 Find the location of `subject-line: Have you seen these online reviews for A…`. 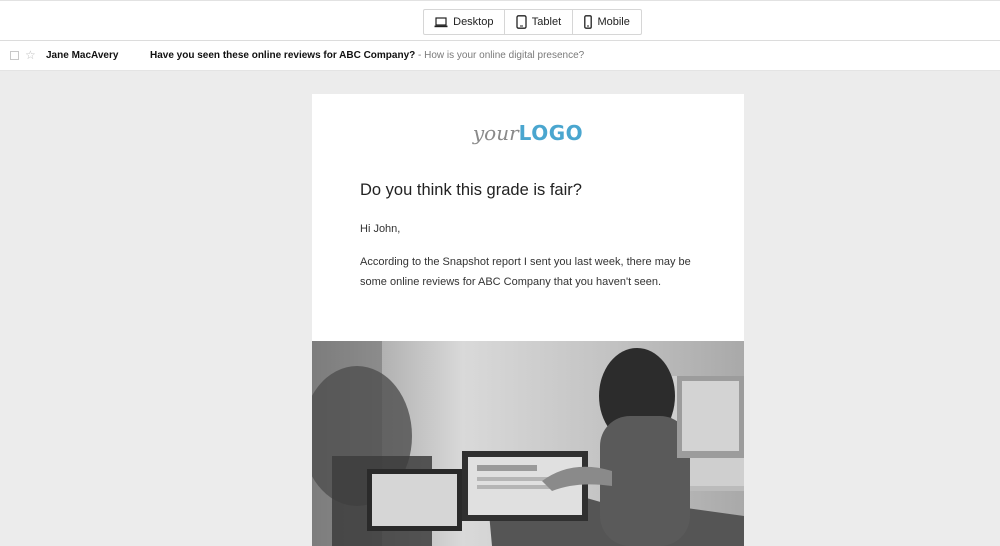

subject-line: Have you seen these online reviews for A… is located at coordinates (367, 55).